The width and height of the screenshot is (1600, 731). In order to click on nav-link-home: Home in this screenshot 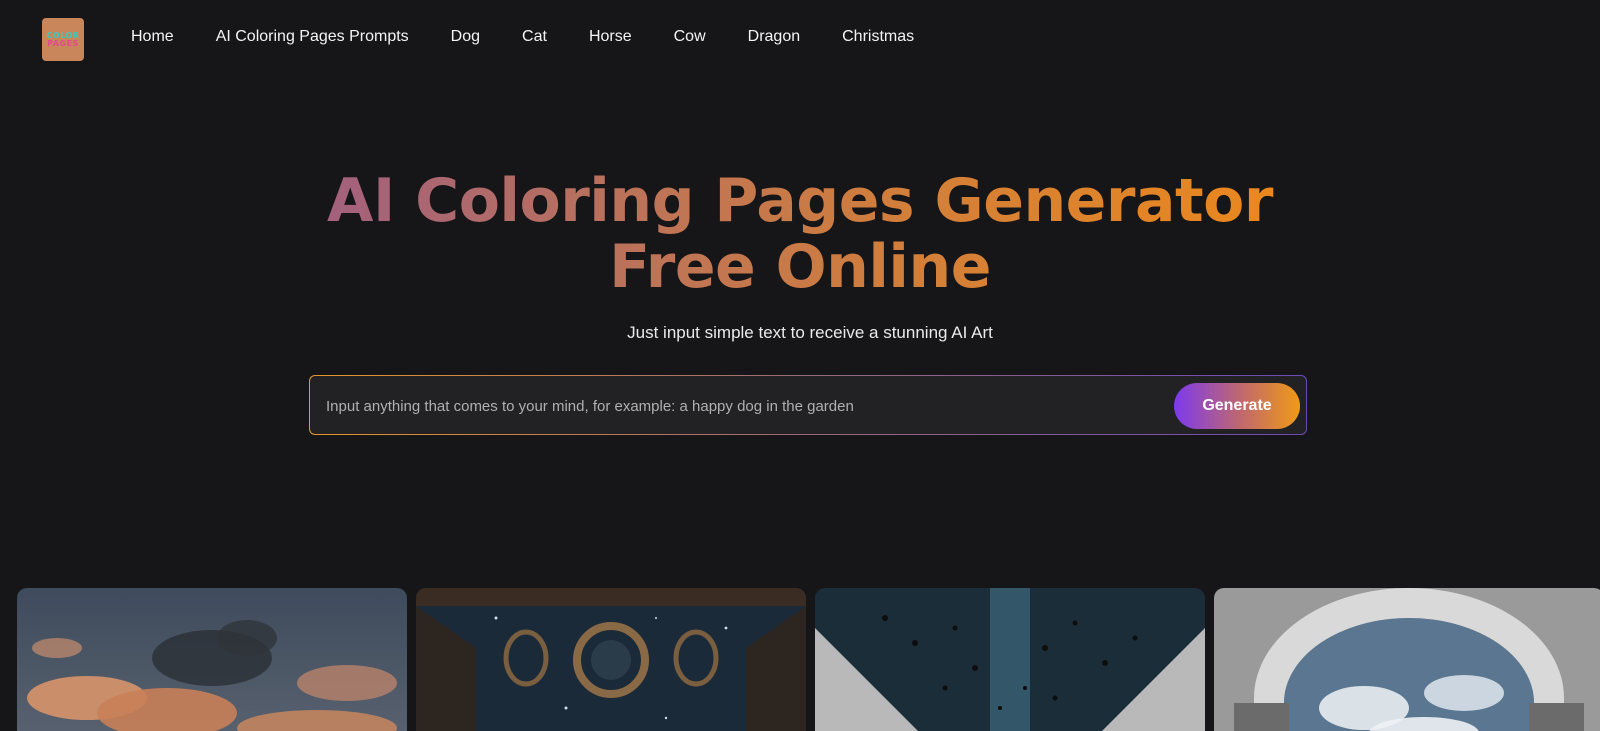, I will do `click(152, 37)`.